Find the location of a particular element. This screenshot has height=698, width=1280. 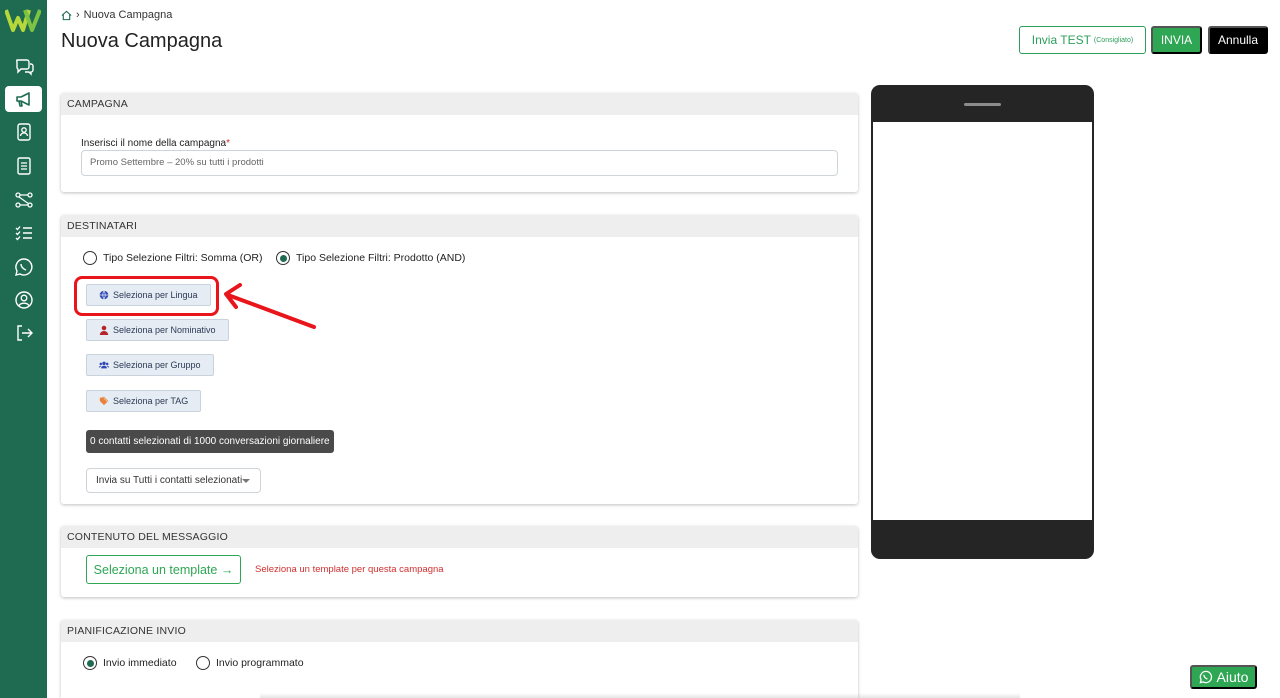

bottom-shadow is located at coordinates (640, 695).